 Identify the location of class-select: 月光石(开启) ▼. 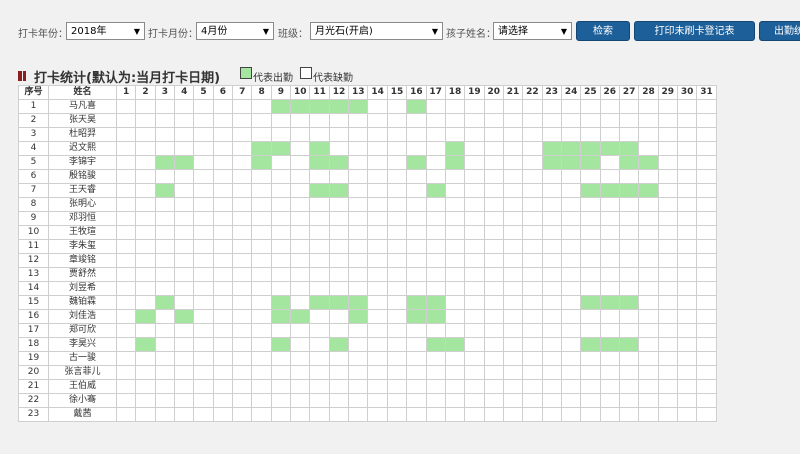
(376, 31).